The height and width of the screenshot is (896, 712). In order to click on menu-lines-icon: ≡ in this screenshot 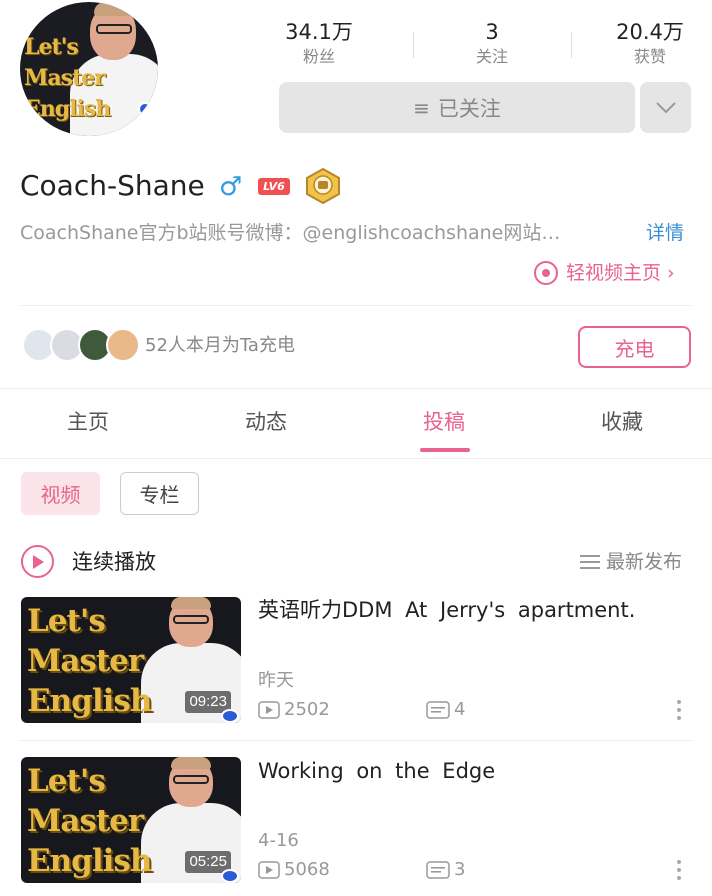, I will do `click(421, 107)`.